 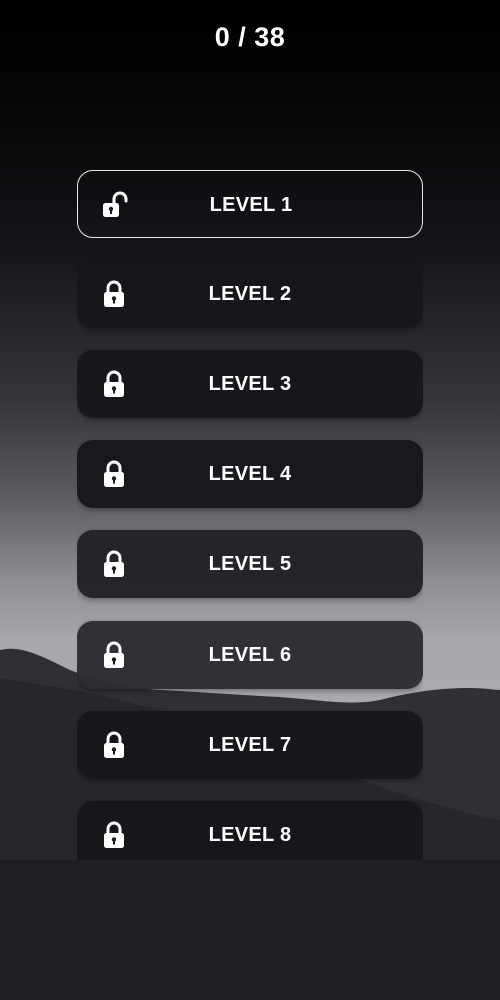 I want to click on level-7-label: LEVEL 7, so click(x=250, y=745).